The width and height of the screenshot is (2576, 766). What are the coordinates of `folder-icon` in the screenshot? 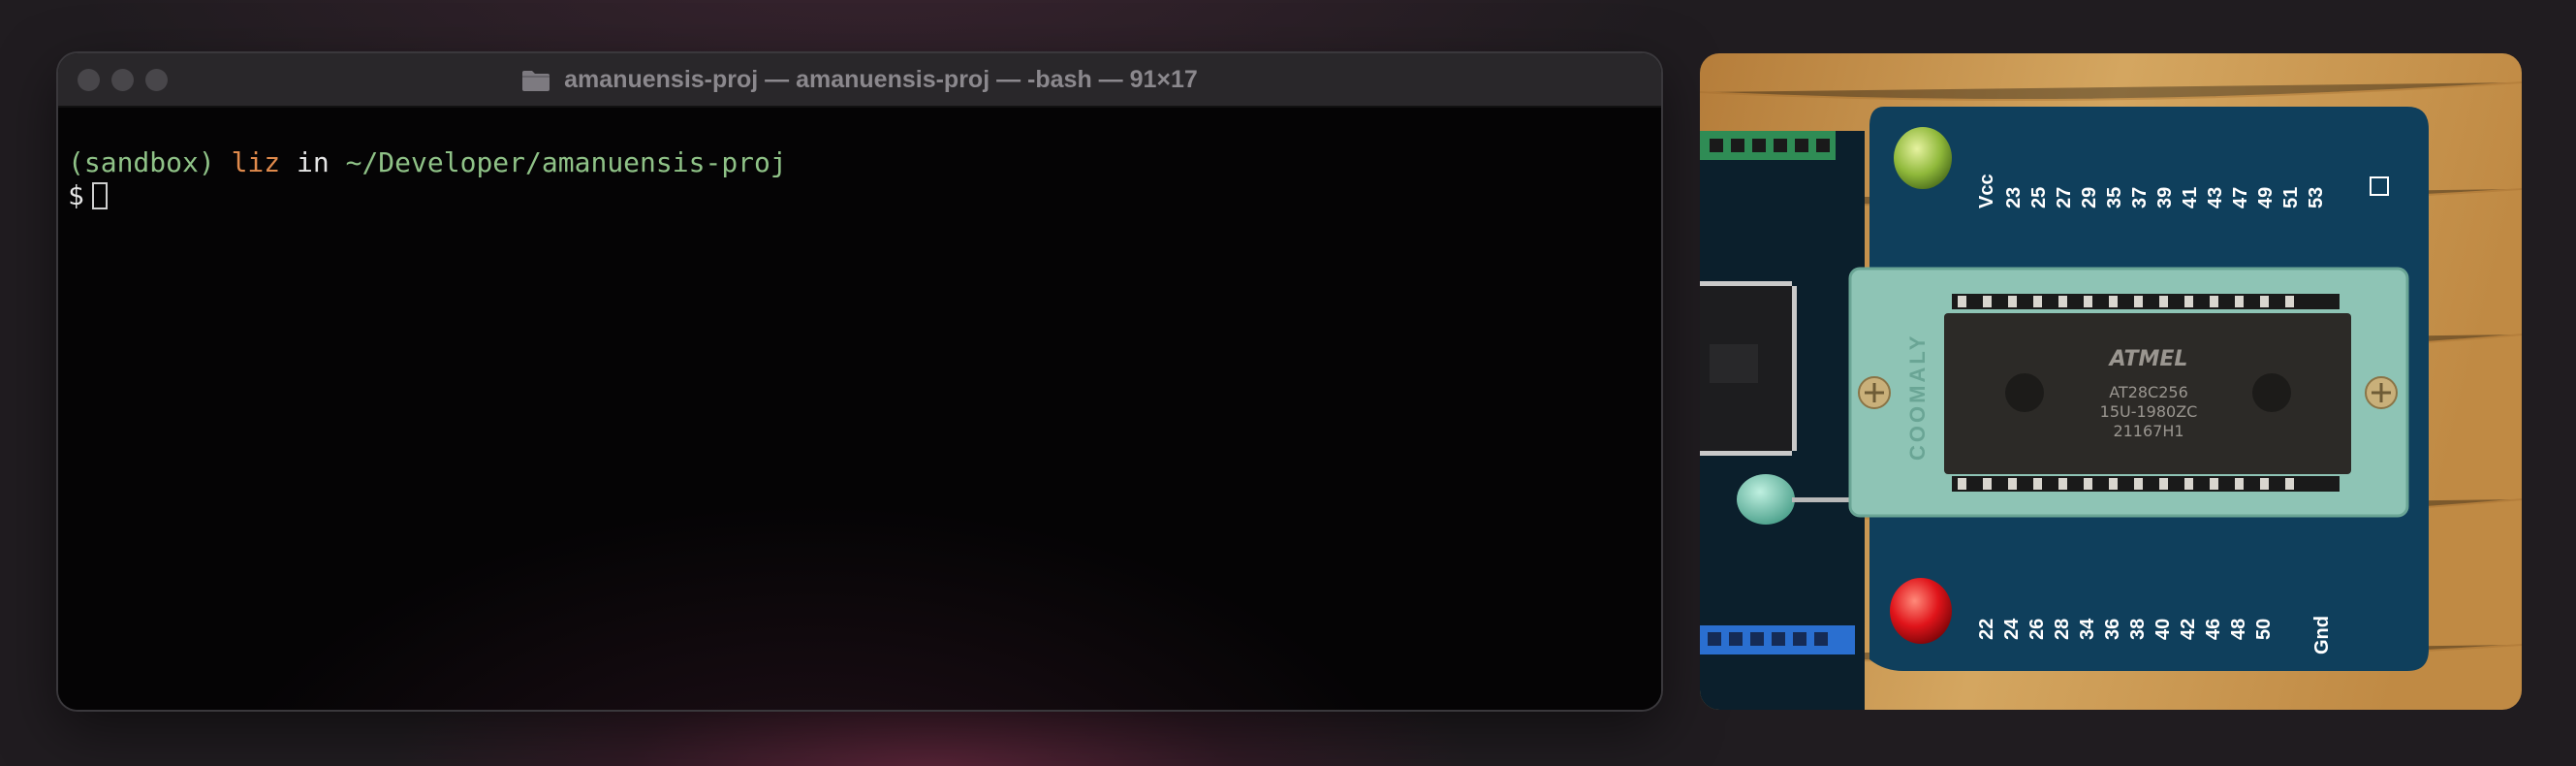 It's located at (535, 80).